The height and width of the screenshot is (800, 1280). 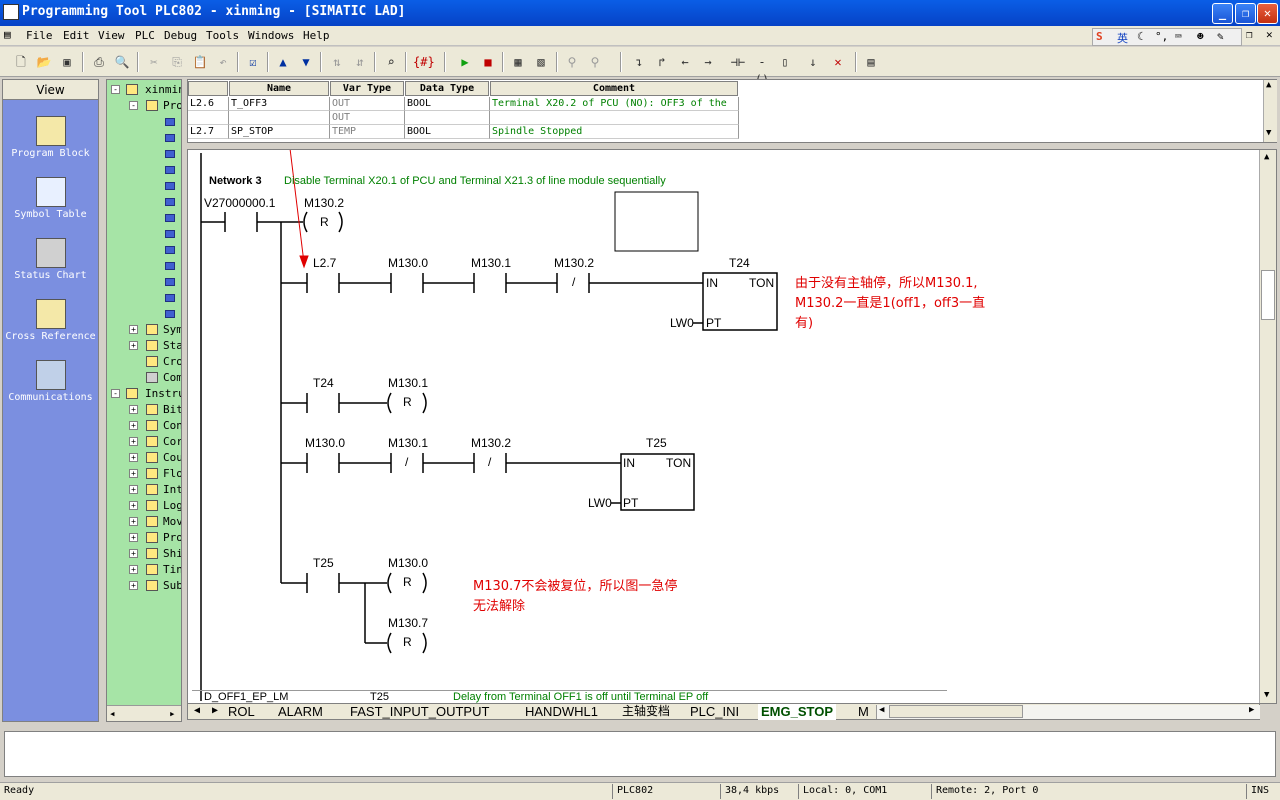 I want to click on view-cross-reference: Cross Reference, so click(x=50, y=320).